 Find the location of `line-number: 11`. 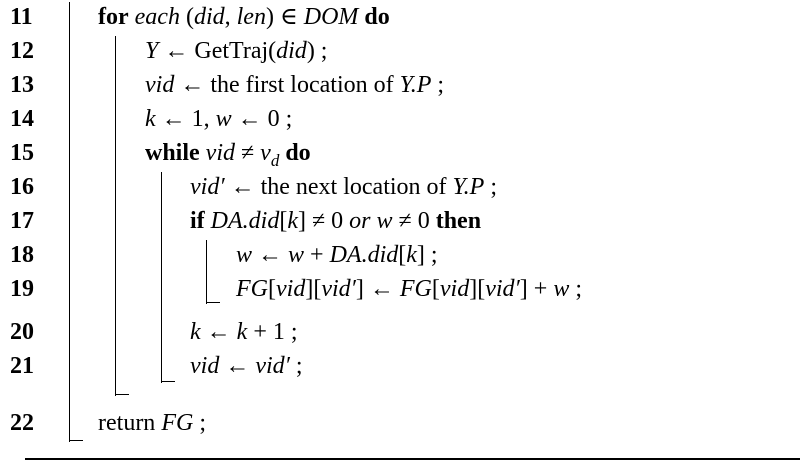

line-number: 11 is located at coordinates (21, 17).